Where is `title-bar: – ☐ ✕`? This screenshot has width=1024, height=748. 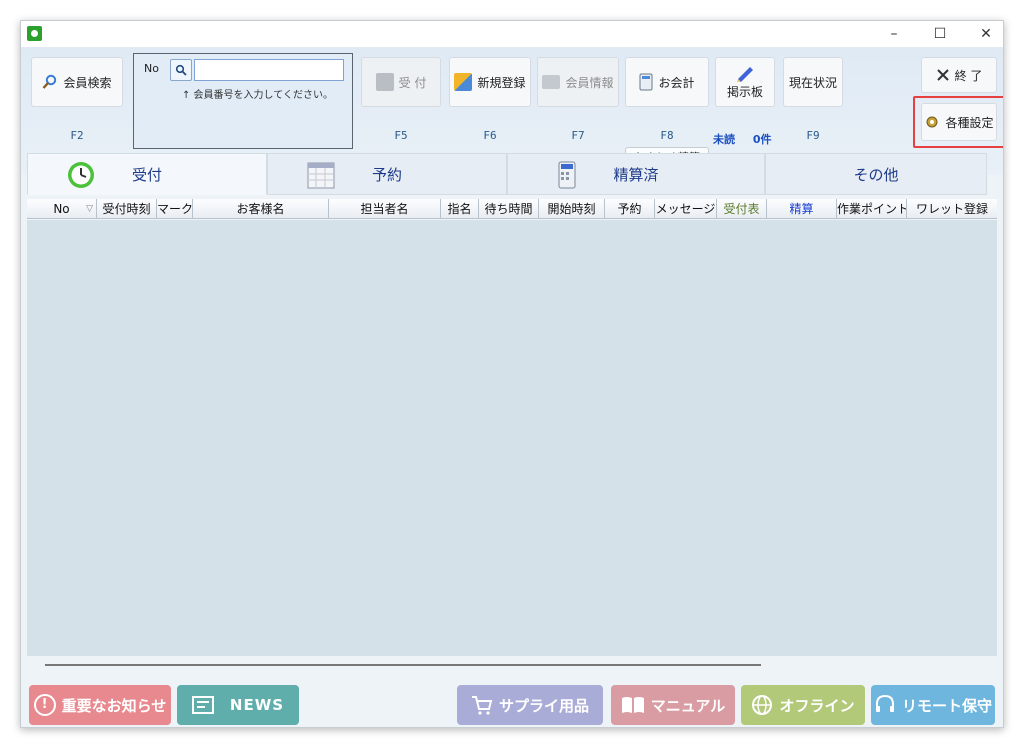
title-bar: – ☐ ✕ is located at coordinates (512, 34).